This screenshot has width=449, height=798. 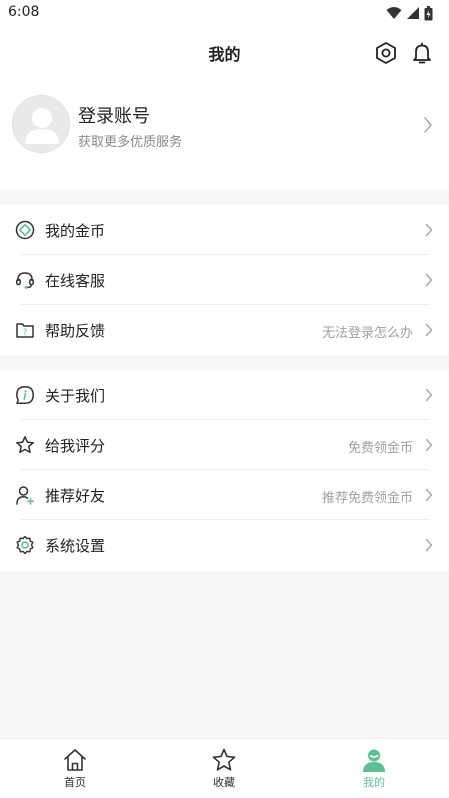 I want to click on status-time: 6:08, so click(x=24, y=12).